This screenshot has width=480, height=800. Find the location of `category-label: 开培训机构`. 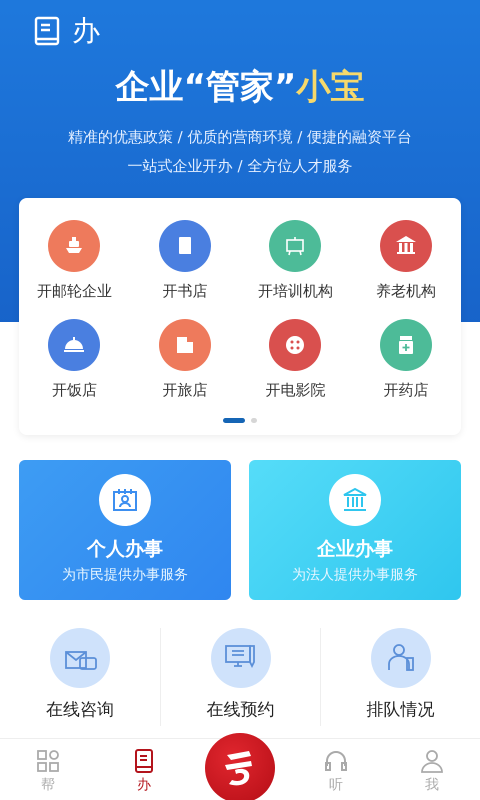

category-label: 开培训机构 is located at coordinates (295, 291).